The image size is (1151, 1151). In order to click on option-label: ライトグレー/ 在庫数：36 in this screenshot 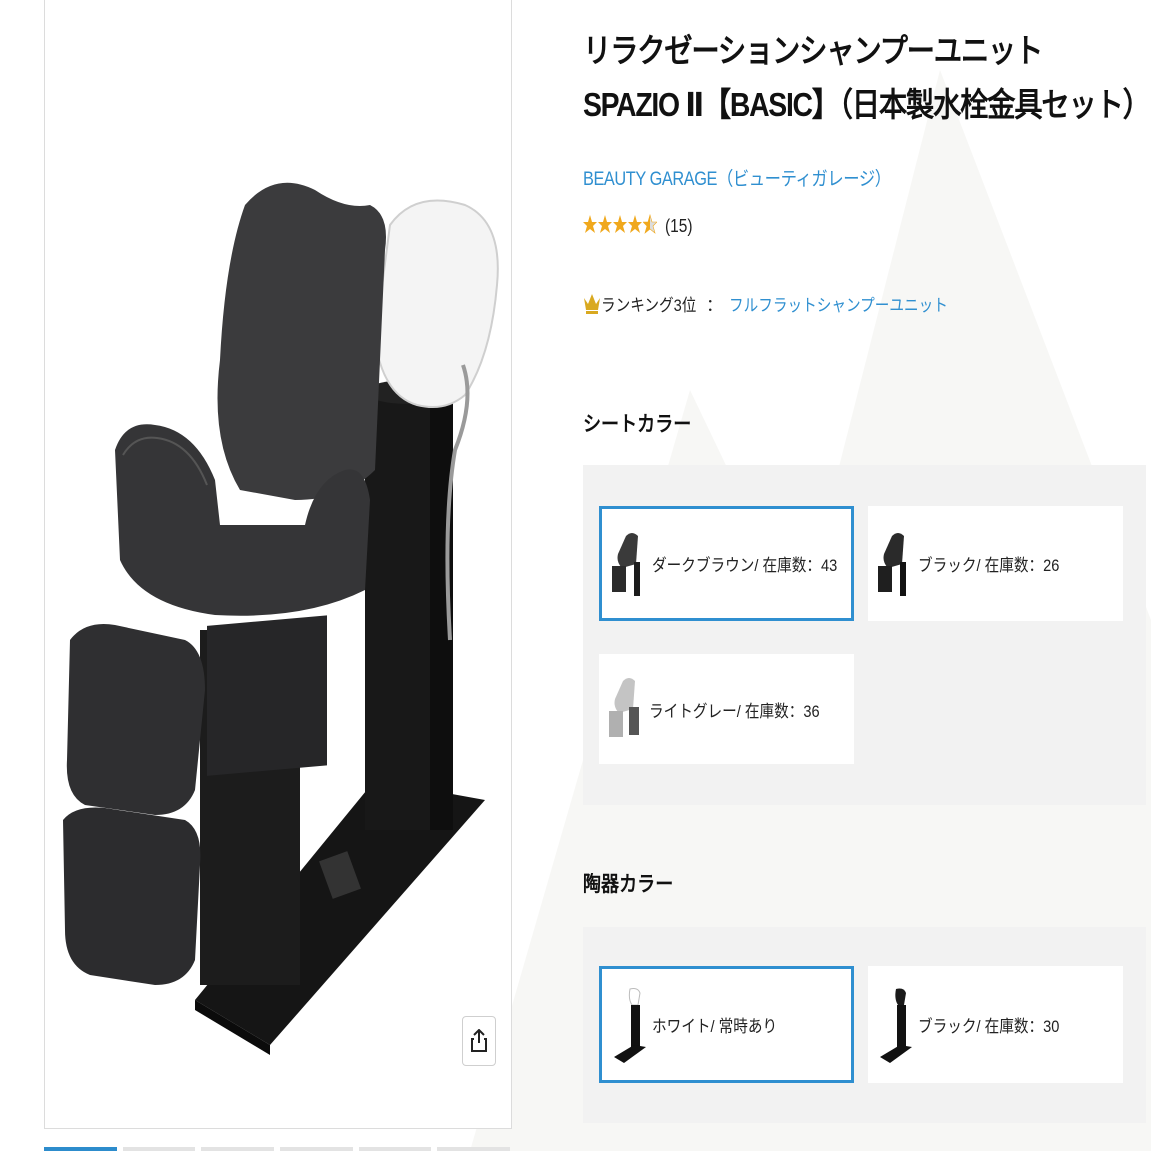, I will do `click(734, 711)`.